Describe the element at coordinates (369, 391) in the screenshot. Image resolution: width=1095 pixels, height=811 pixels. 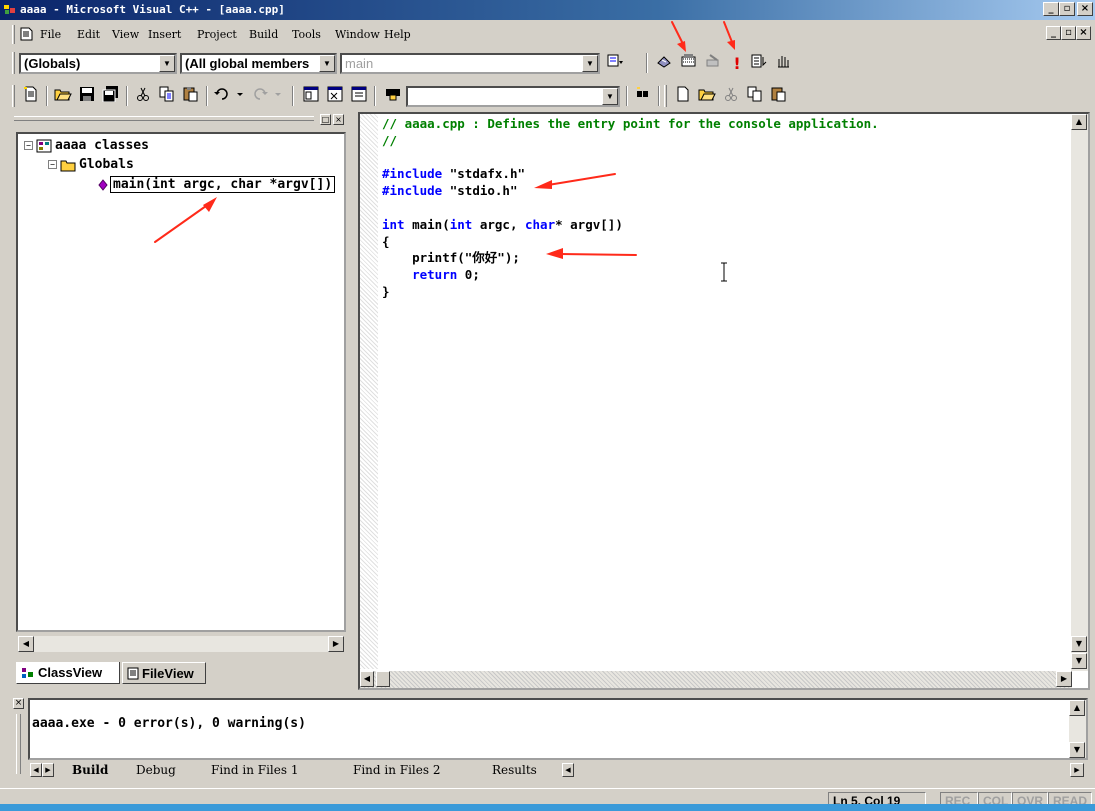
I see `editor-selection-margin` at that location.